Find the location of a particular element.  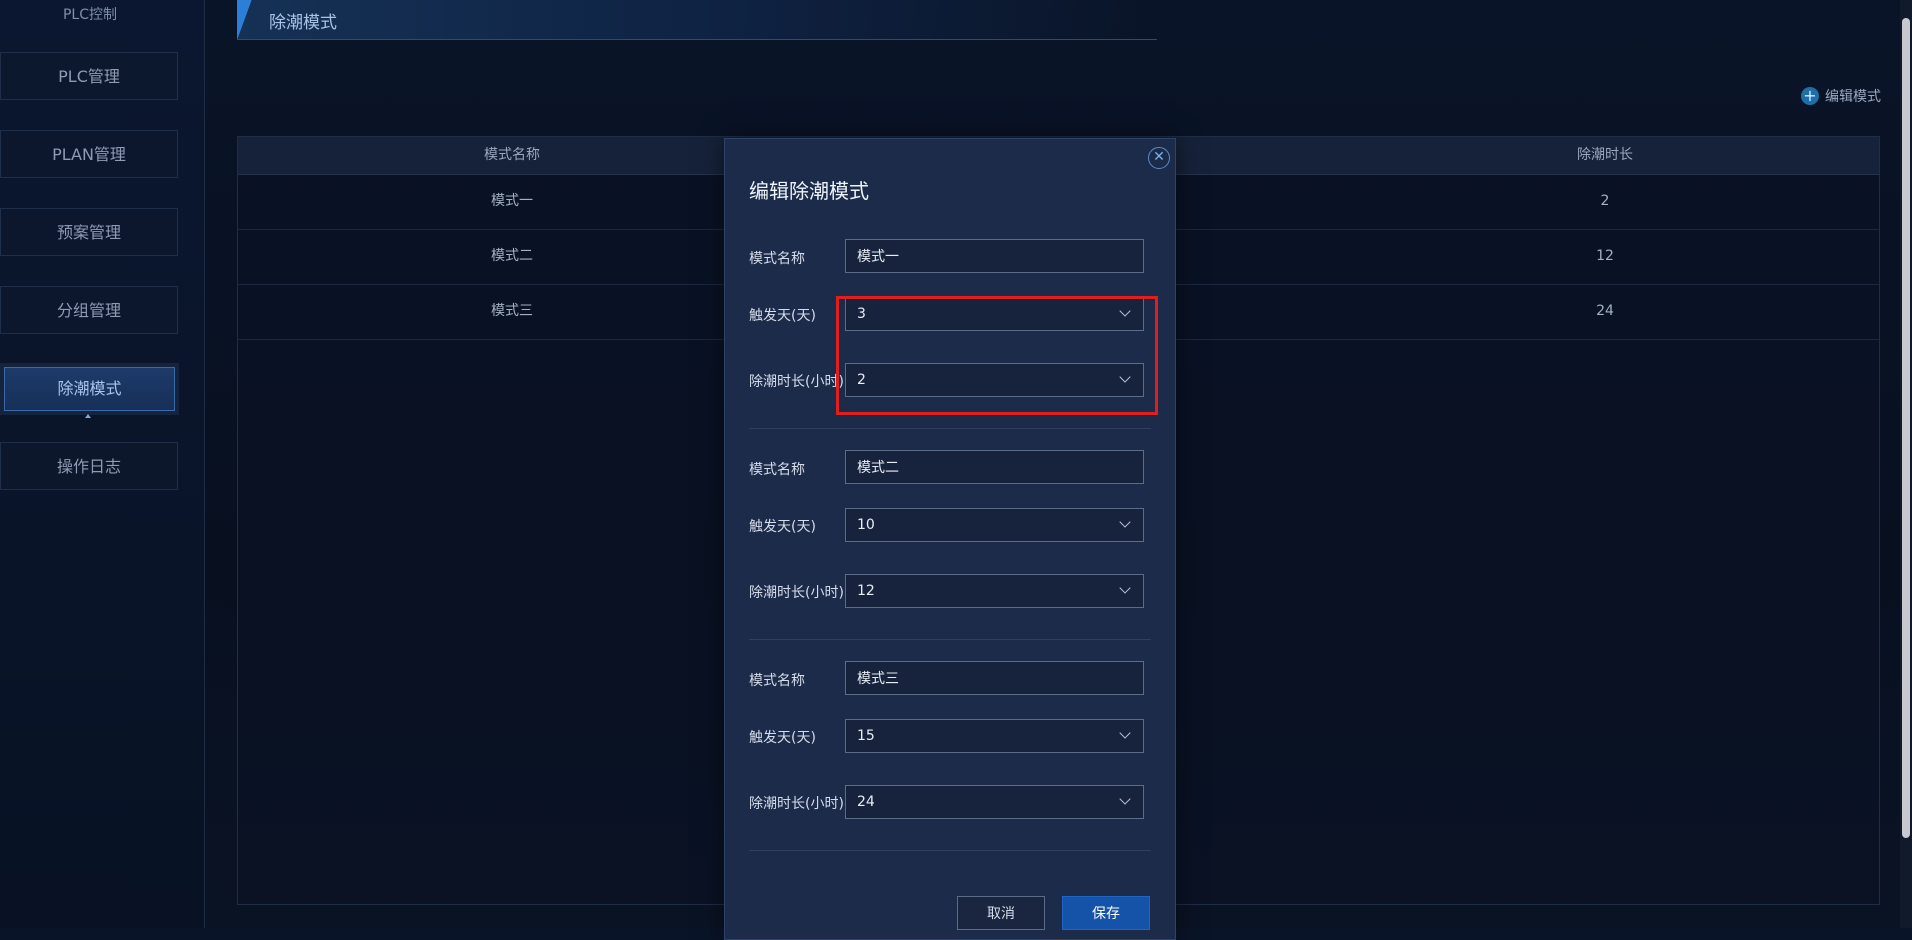

dialog-title: 编辑除潮模式 is located at coordinates (809, 191).